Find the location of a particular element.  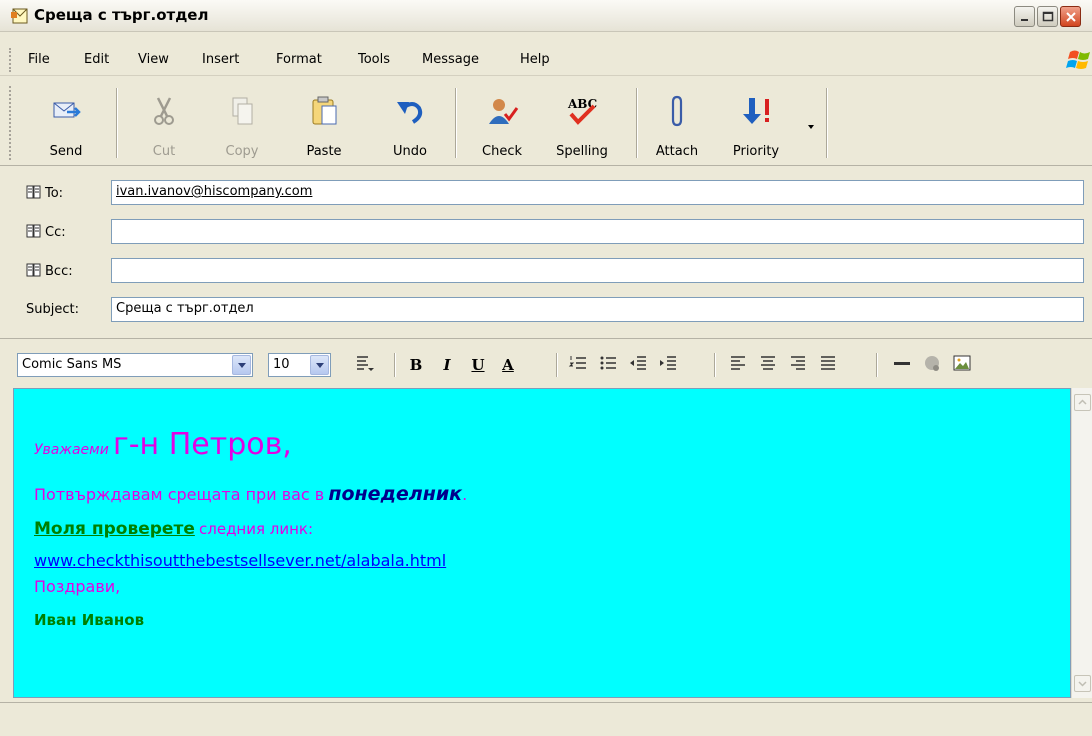

bcc-label: Bcc: is located at coordinates (49, 272).